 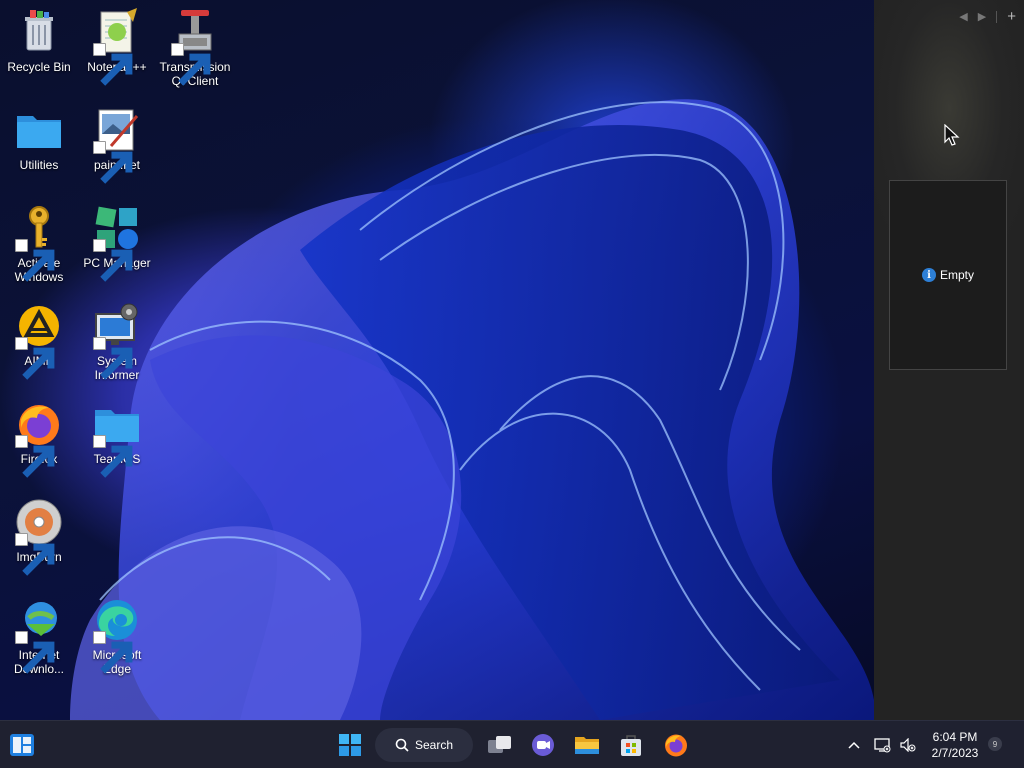 I want to click on microsoft-store-button, so click(x=631, y=745).